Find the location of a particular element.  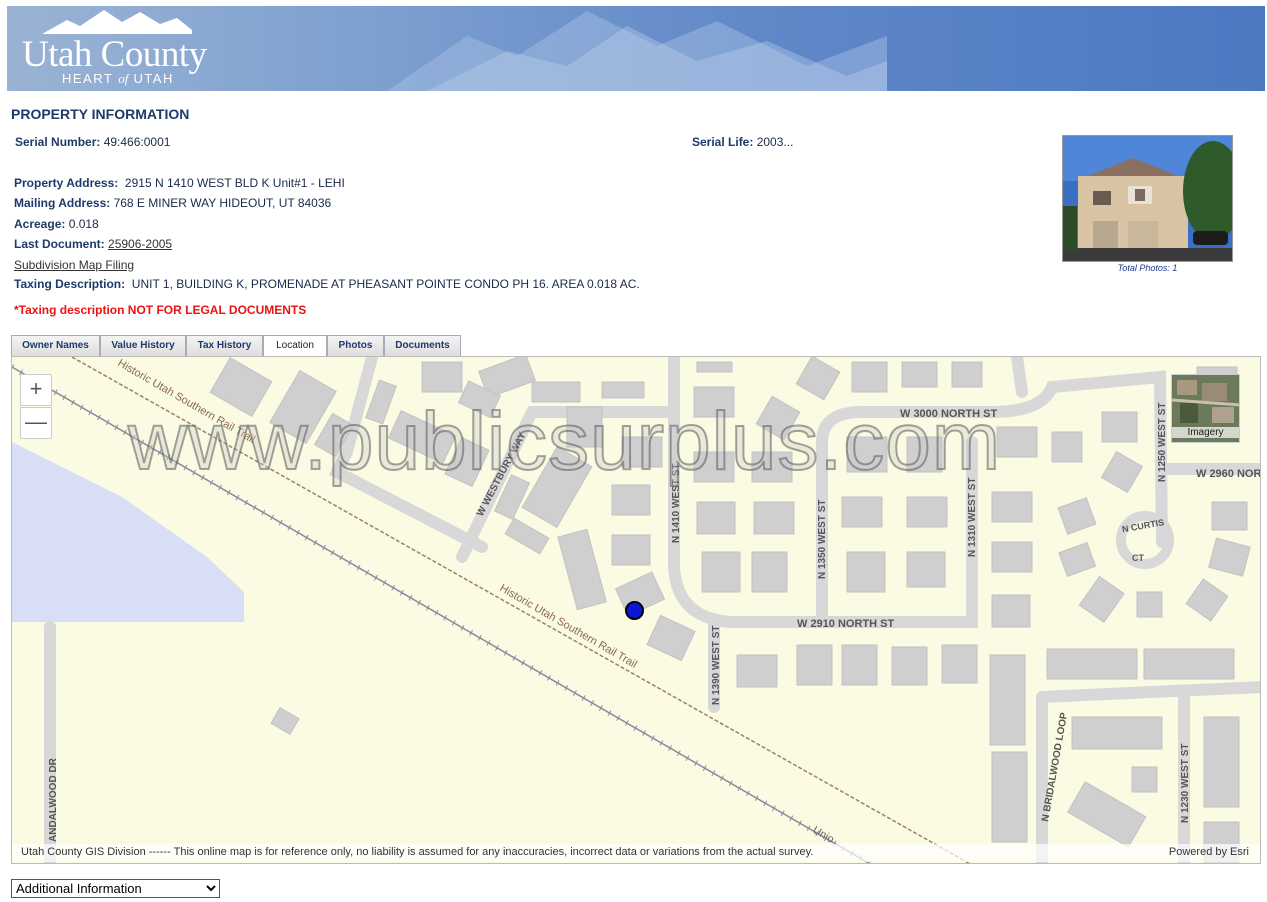

property-photo-image is located at coordinates (1147, 198).